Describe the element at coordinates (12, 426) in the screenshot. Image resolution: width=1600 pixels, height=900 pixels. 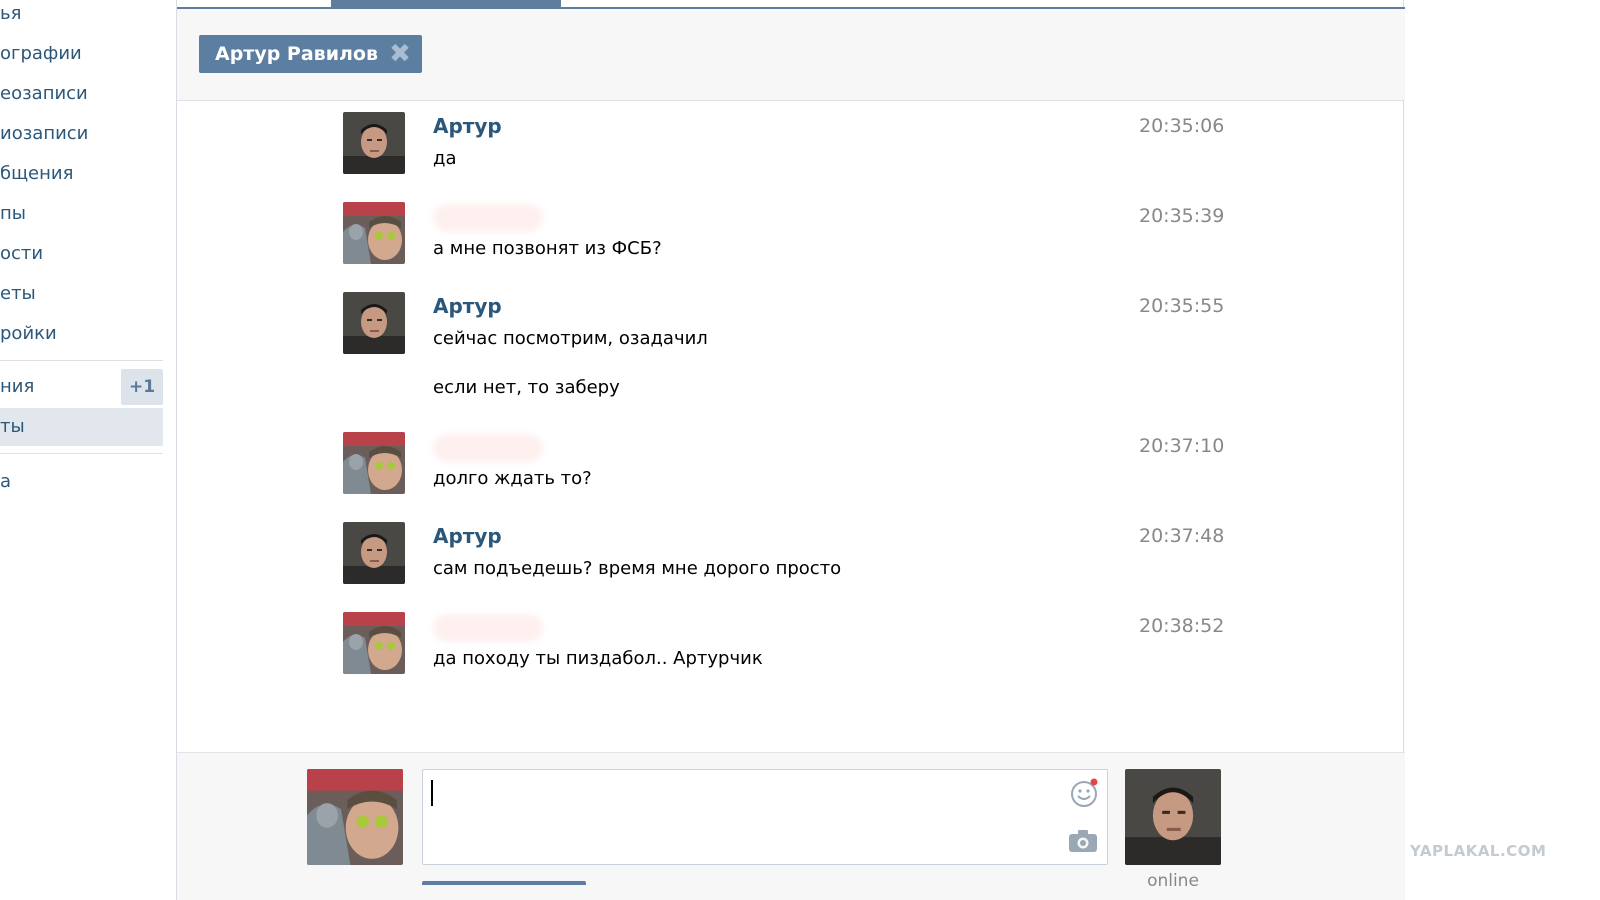
I see `sidebar-item-label: ты` at that location.